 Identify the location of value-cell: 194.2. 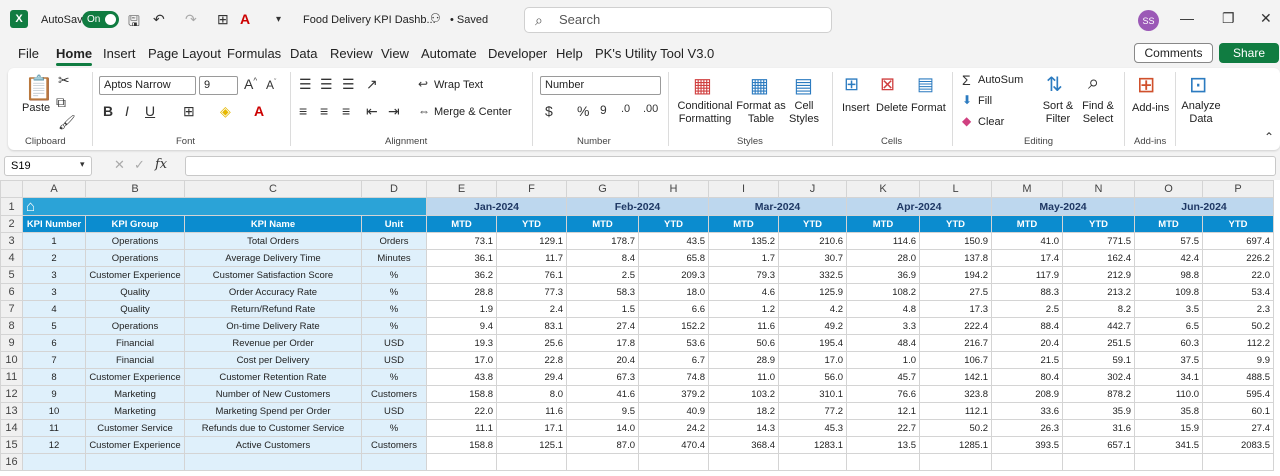
(955, 275).